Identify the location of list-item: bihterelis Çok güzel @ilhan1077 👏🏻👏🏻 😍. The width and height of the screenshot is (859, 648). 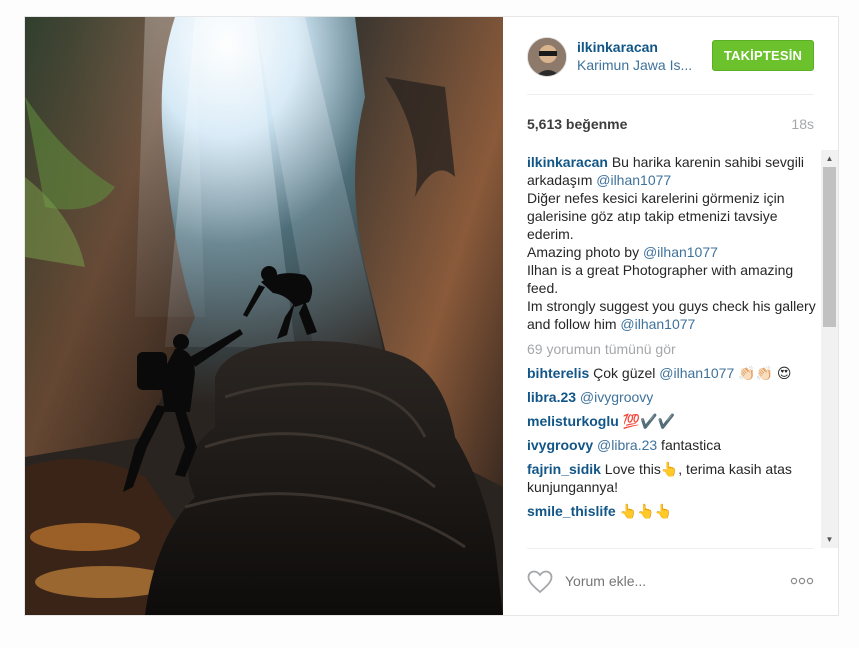
(675, 373).